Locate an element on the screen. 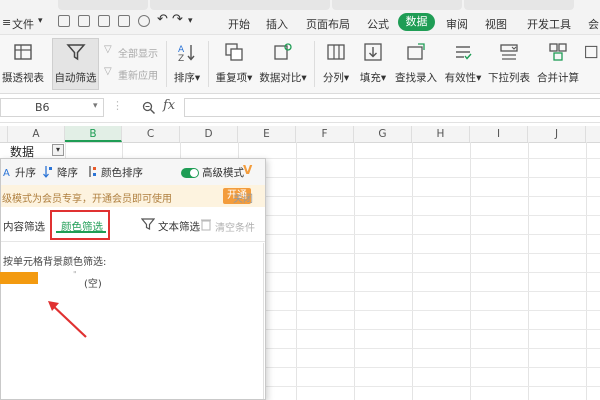 Image resolution: width=600 pixels, height=400 pixels. formula-bar: B6 ▾ ⋮ fx is located at coordinates (300, 108).